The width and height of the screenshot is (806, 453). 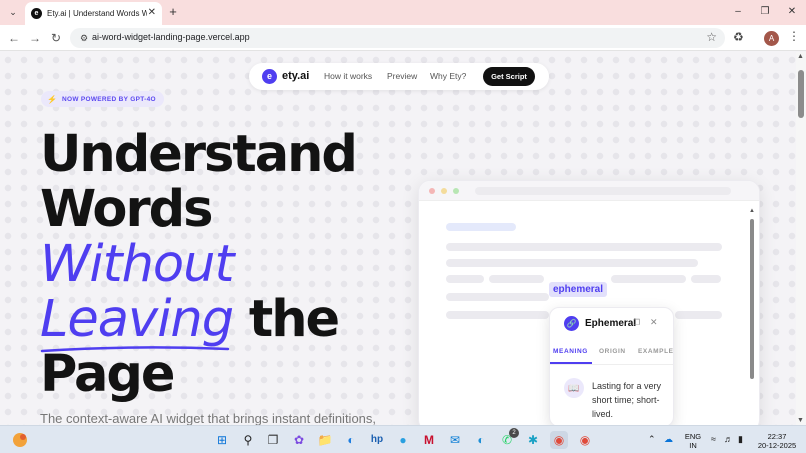 What do you see at coordinates (585, 440) in the screenshot?
I see `chrome-icon: ◉` at bounding box center [585, 440].